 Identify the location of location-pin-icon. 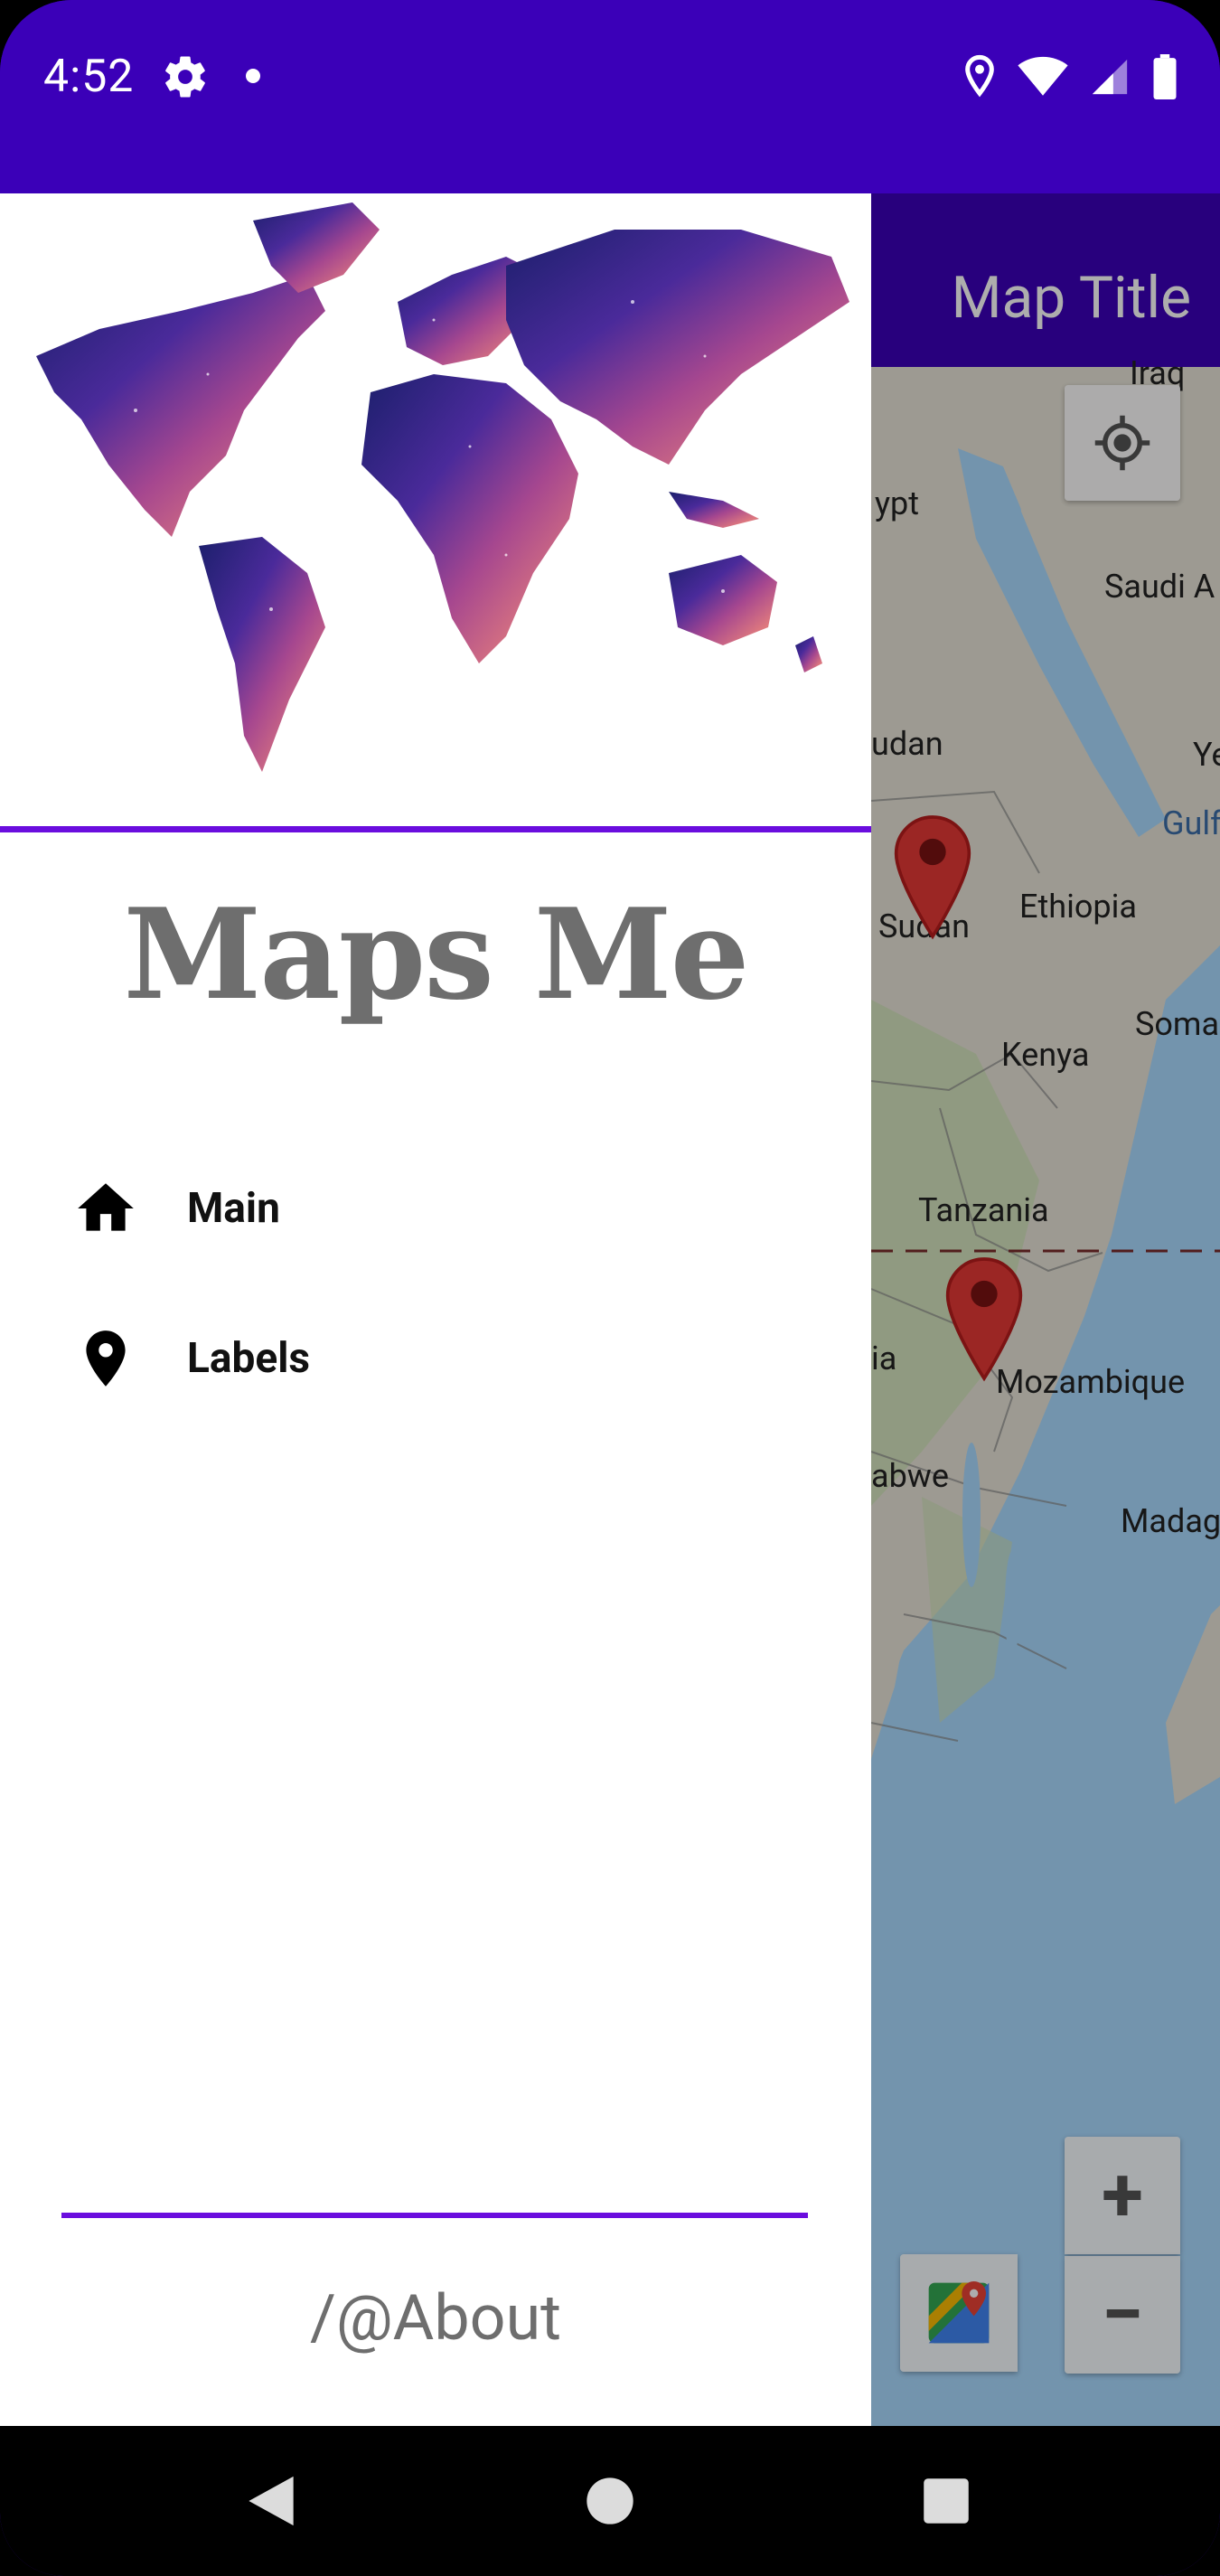
(106, 1359).